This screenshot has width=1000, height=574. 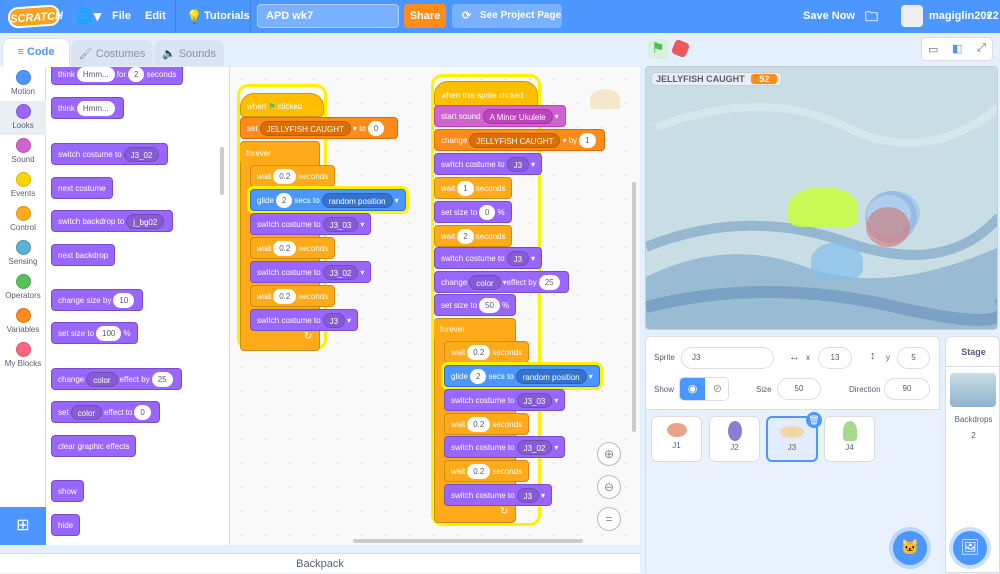 I want to click on backdrop-thumbnail, so click(x=973, y=390).